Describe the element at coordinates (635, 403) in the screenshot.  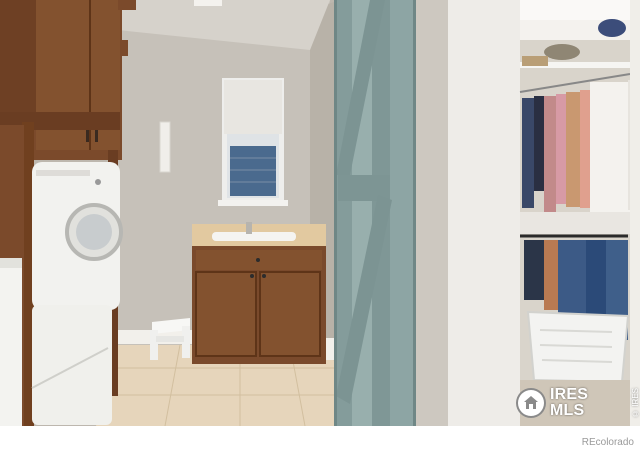
I see `ires-copyright-text: © IRES` at that location.